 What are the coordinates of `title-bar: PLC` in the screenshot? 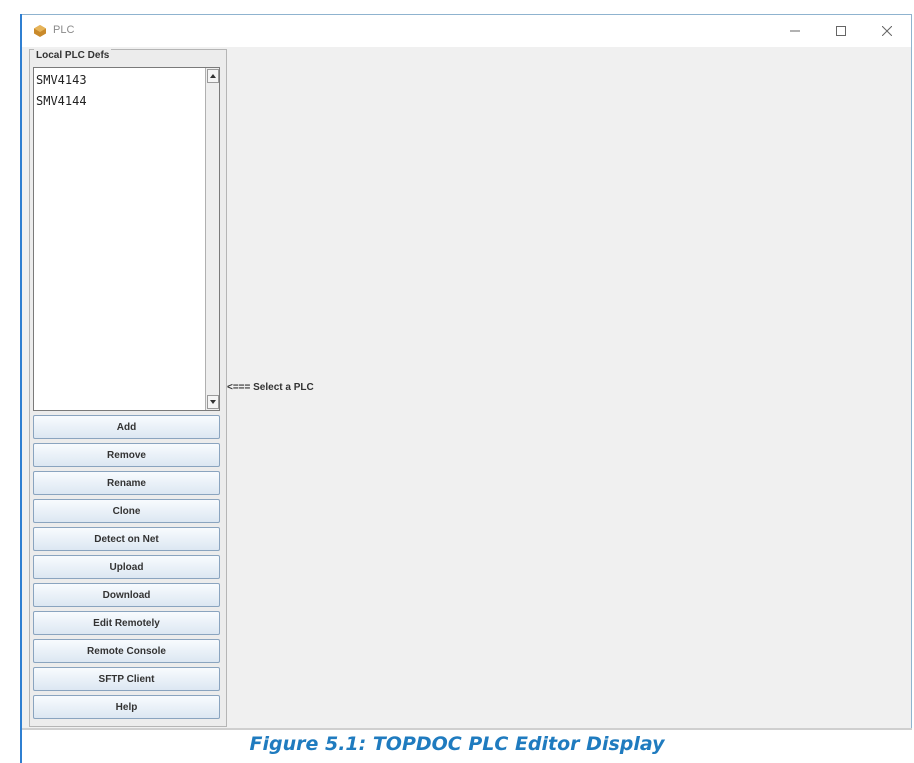 It's located at (466, 31).